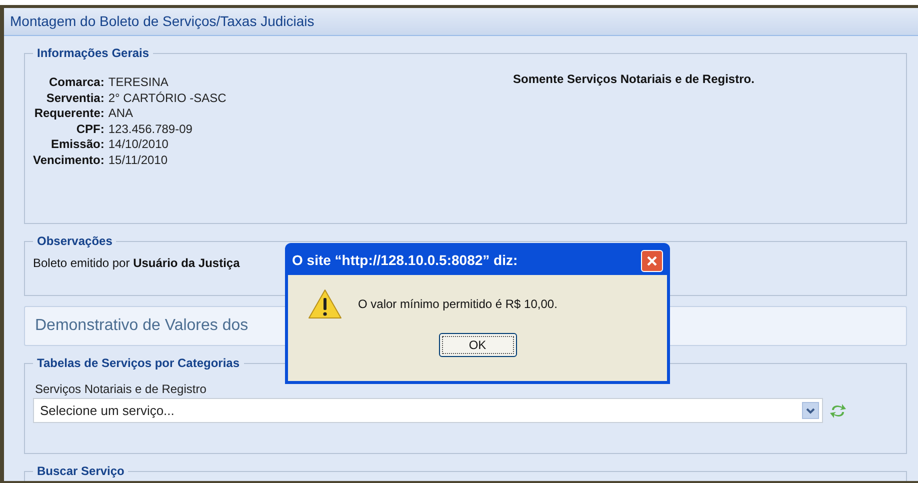 This screenshot has height=483, width=918. I want to click on field-label: Emissão:, so click(77, 144).